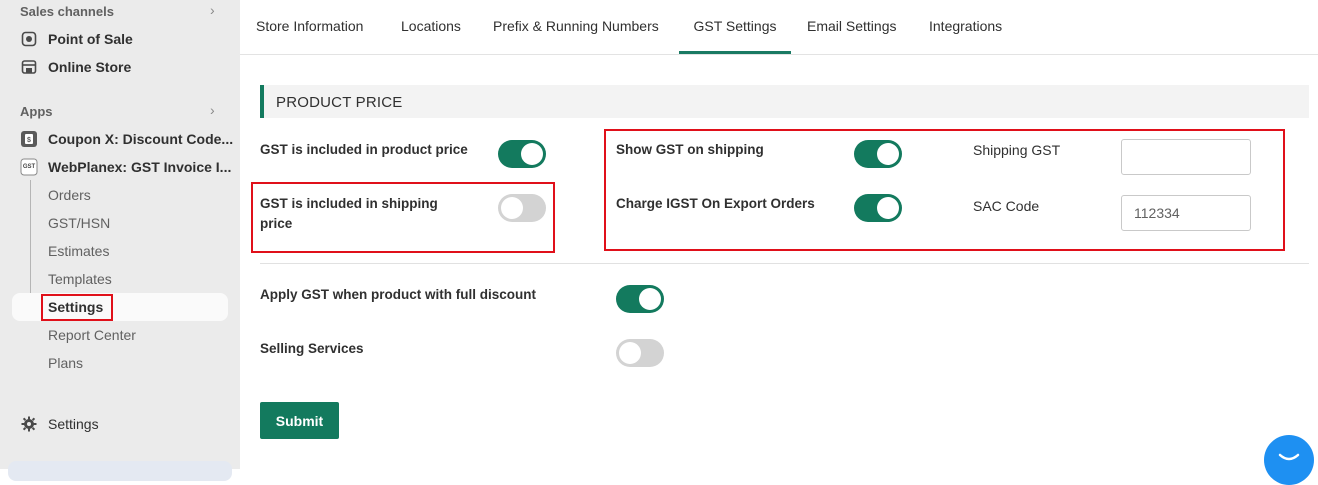 Image resolution: width=1318 pixels, height=485 pixels. Describe the element at coordinates (522, 154) in the screenshot. I see `gst-included-product-price-toggle` at that location.